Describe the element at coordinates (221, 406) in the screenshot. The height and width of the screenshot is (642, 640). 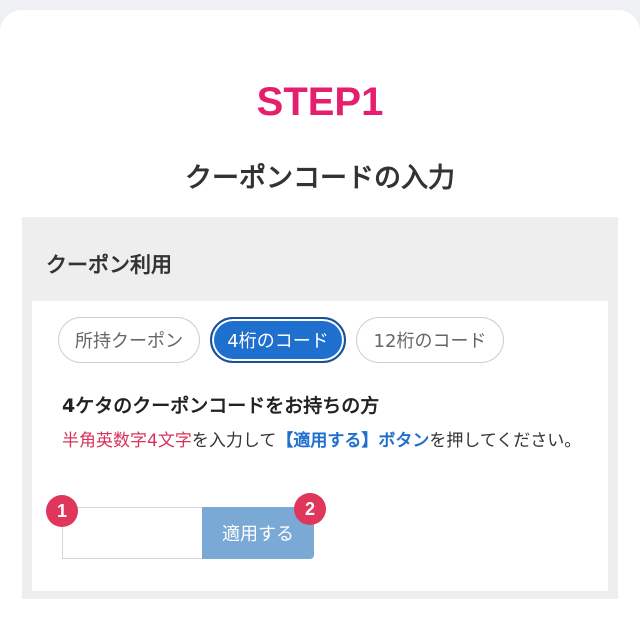
I see `section-heading: 4ケタのクーポンコードをお持ちの方` at that location.